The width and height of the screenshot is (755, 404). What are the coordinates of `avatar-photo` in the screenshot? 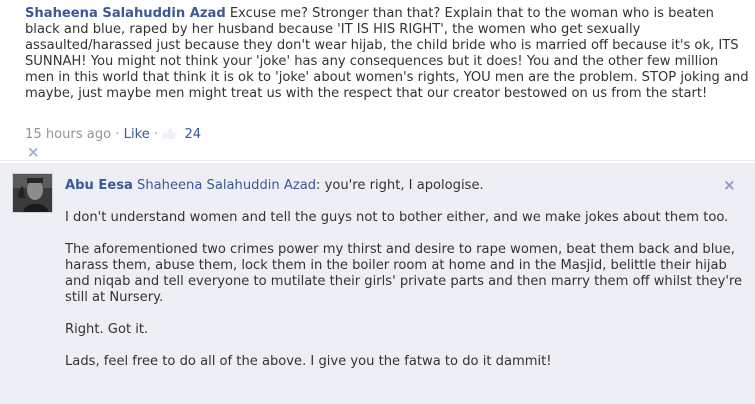 It's located at (32, 193).